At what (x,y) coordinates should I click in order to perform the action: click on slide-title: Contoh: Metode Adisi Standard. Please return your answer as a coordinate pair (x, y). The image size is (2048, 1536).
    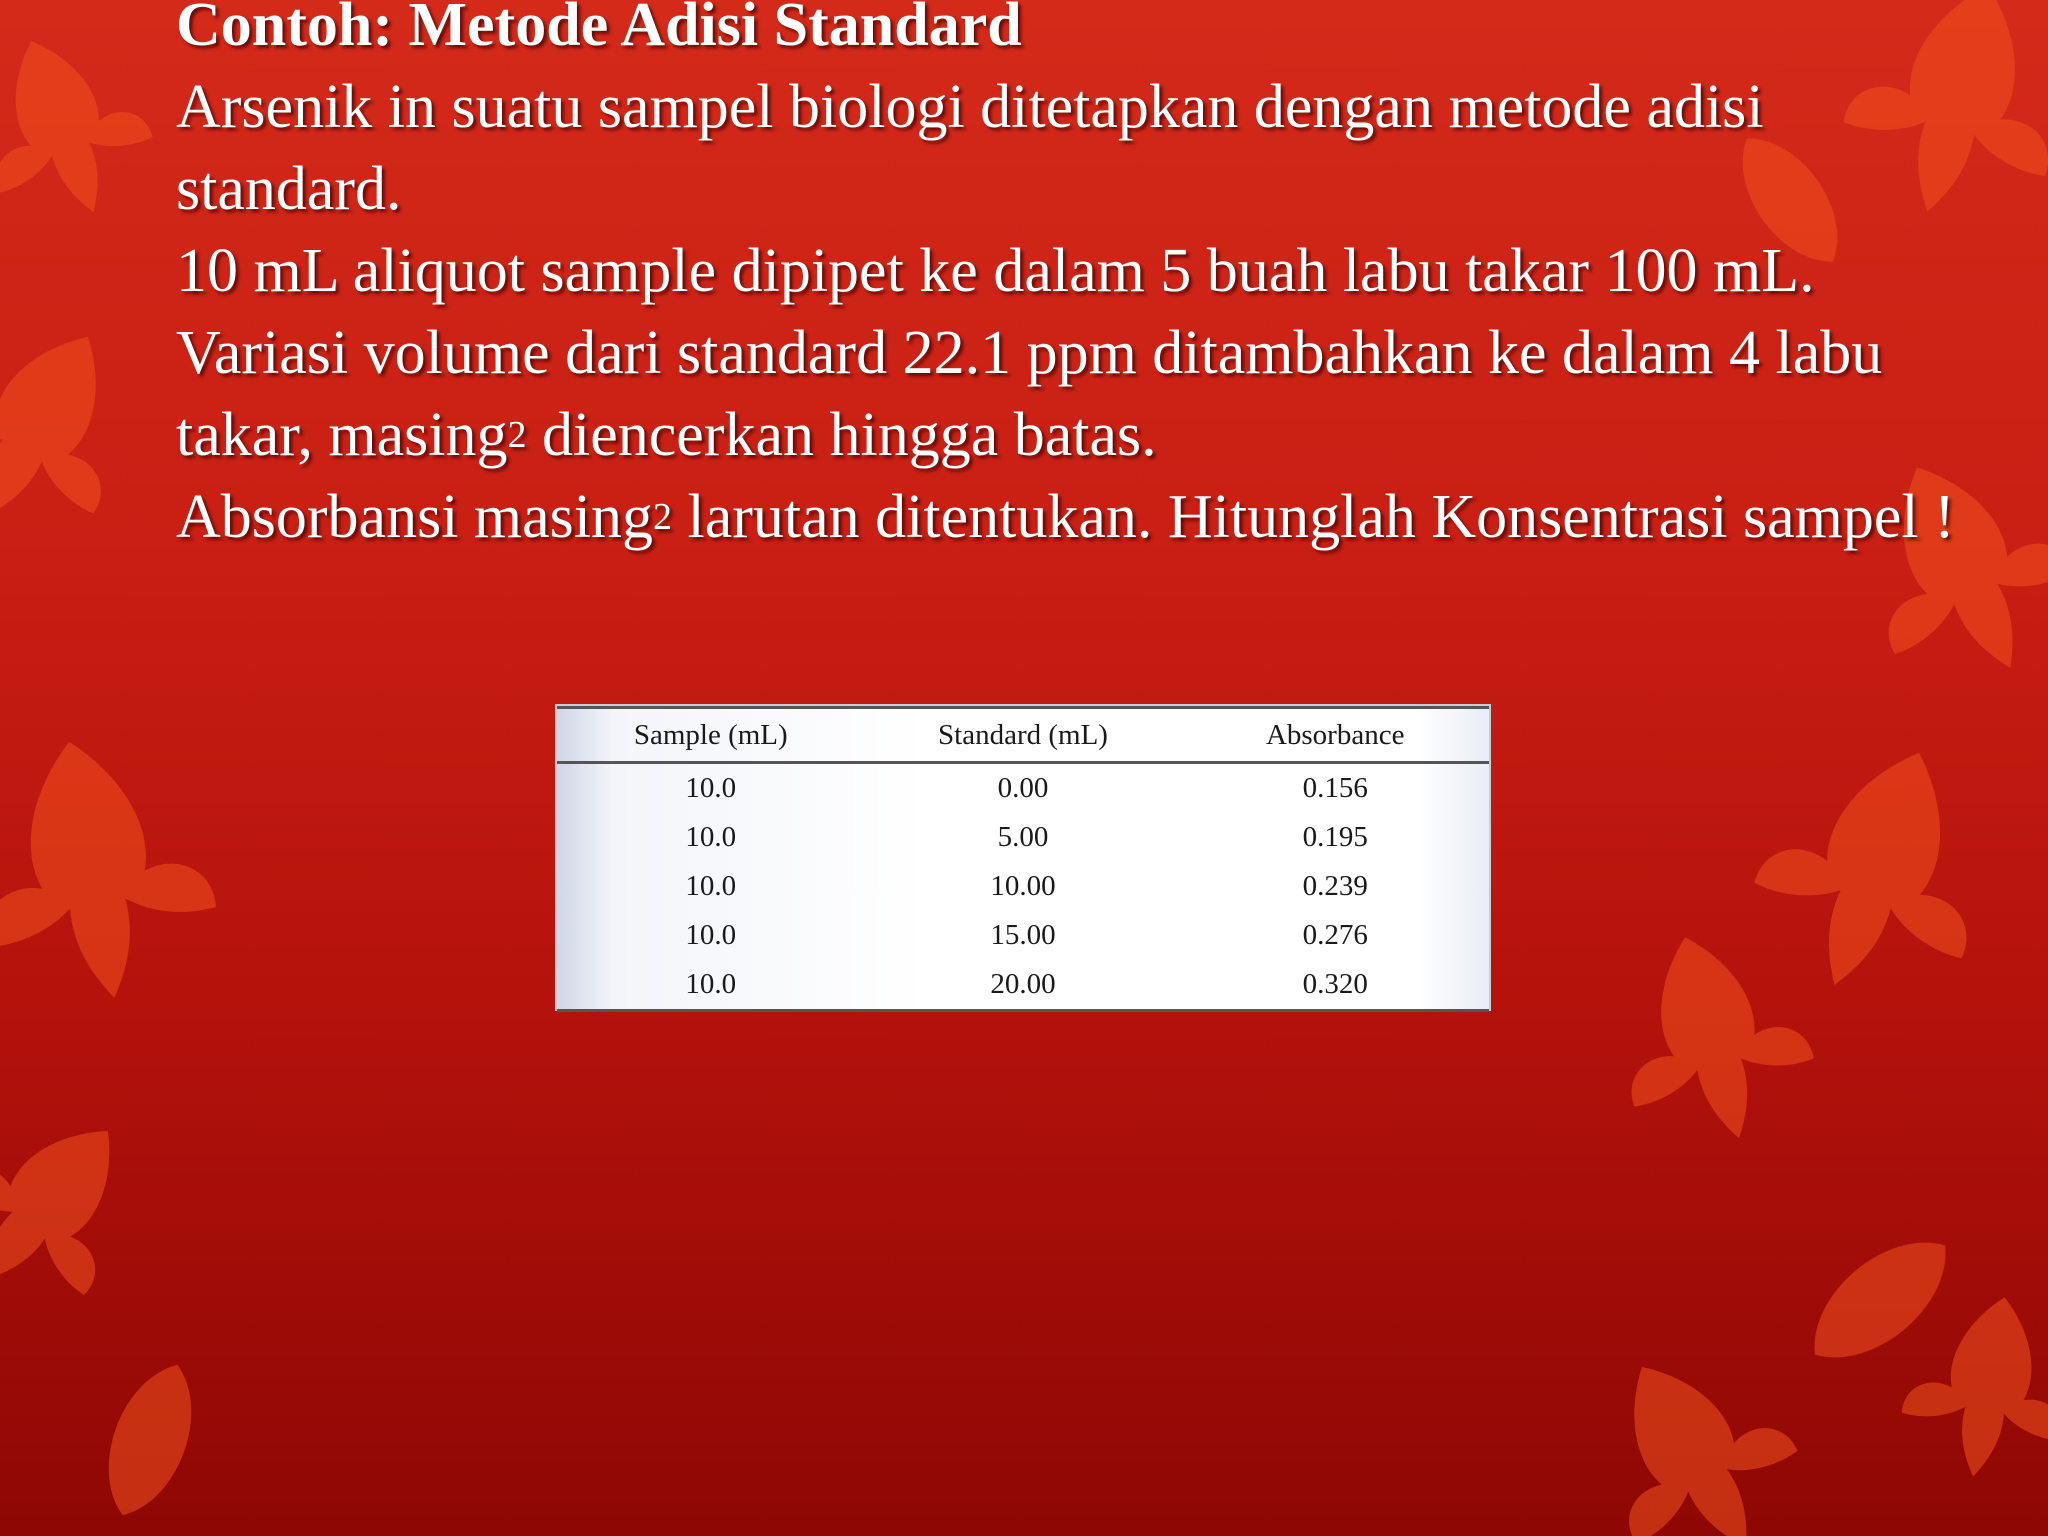
    Looking at the image, I should click on (599, 29).